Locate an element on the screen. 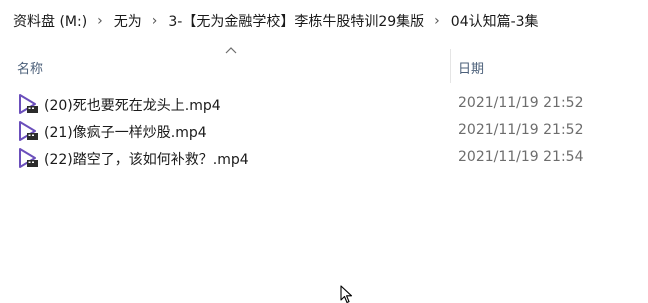 The height and width of the screenshot is (303, 648). breadcrumb-item-folder: 3-【无为金融学校】李栋牛股特训29集版 is located at coordinates (296, 21).